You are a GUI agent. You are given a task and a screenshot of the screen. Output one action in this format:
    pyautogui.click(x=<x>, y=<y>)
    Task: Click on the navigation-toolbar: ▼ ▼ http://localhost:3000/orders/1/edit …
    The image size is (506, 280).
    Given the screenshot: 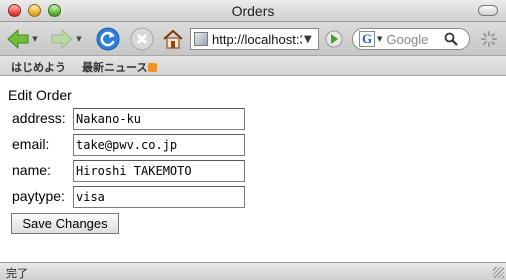 What is the action you would take?
    pyautogui.click(x=253, y=39)
    